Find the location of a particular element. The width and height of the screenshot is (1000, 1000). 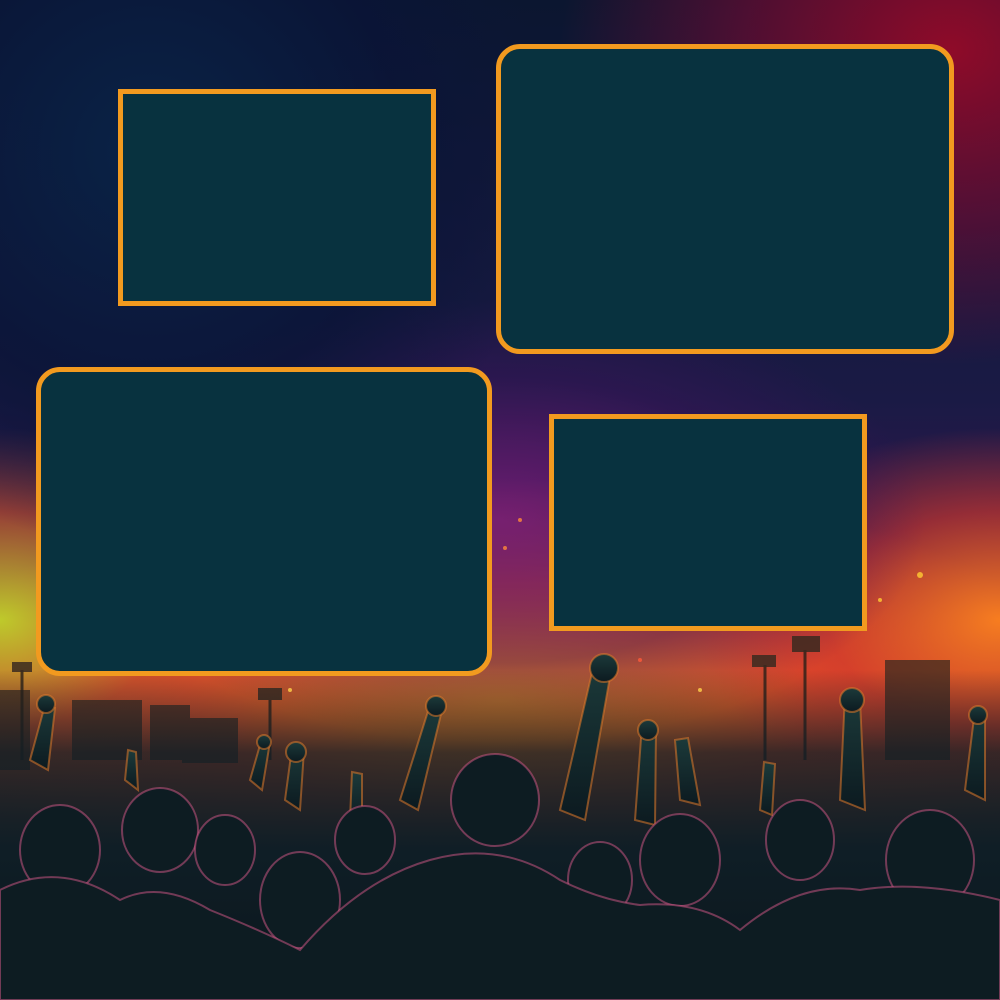

photo-frame-bottom-right is located at coordinates (708, 522).